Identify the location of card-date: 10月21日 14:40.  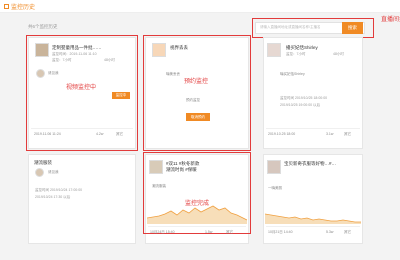
(280, 232).